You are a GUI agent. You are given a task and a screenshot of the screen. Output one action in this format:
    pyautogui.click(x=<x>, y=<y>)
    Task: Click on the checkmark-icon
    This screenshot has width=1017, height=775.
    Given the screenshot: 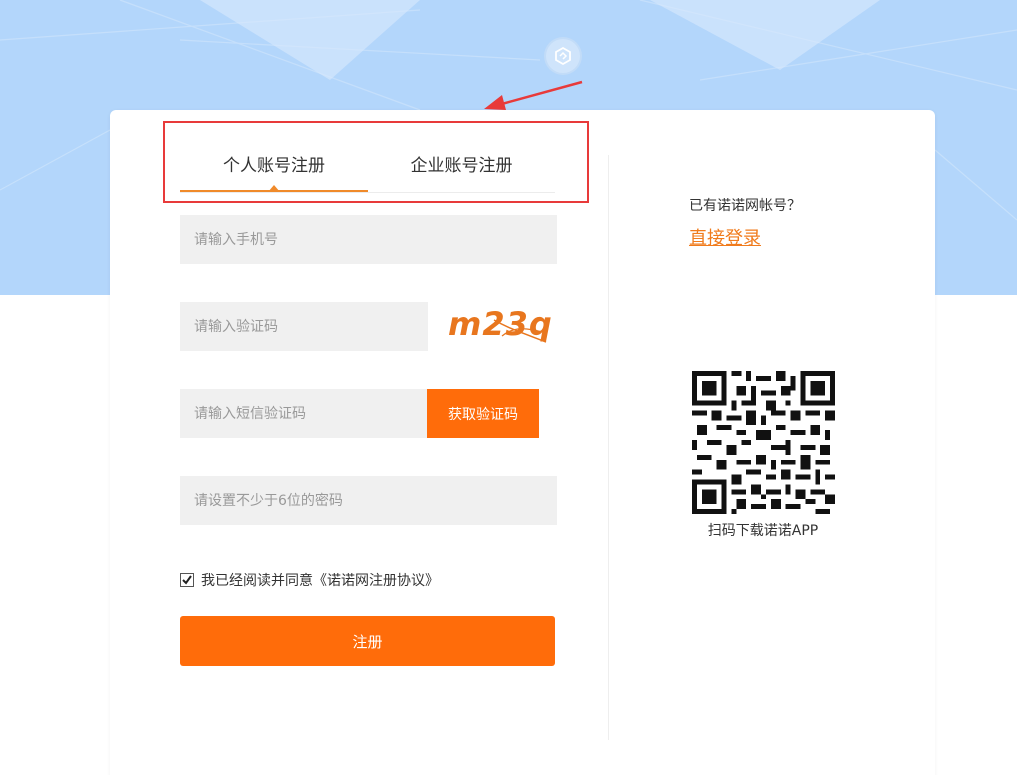 What is the action you would take?
    pyautogui.click(x=187, y=580)
    